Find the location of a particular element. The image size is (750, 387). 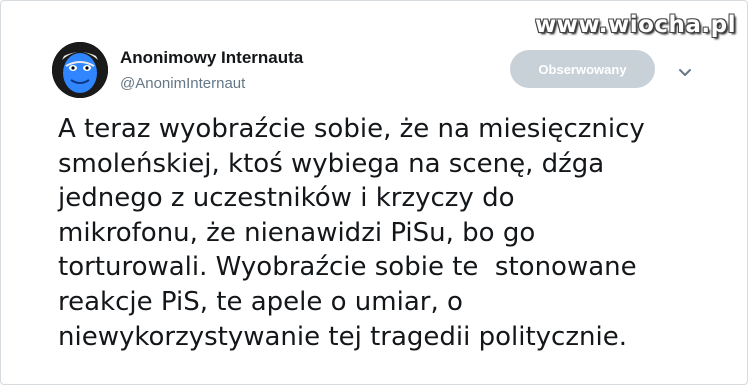

author-handle: @AnonimInternaut is located at coordinates (182, 83).